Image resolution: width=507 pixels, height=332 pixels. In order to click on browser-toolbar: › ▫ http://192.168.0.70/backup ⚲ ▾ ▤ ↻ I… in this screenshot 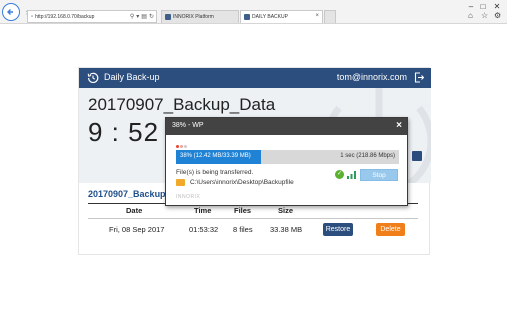, I will do `click(253, 12)`.